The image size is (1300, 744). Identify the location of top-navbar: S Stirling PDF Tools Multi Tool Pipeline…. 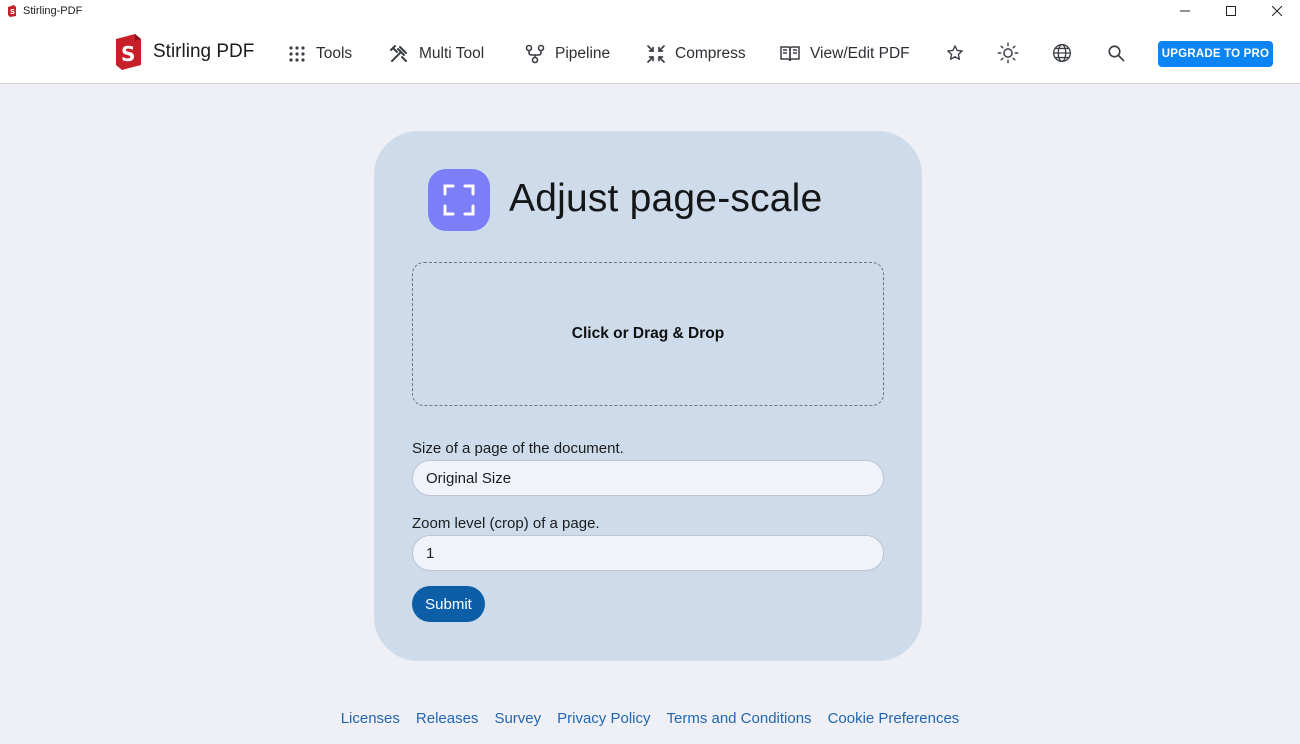
(650, 53).